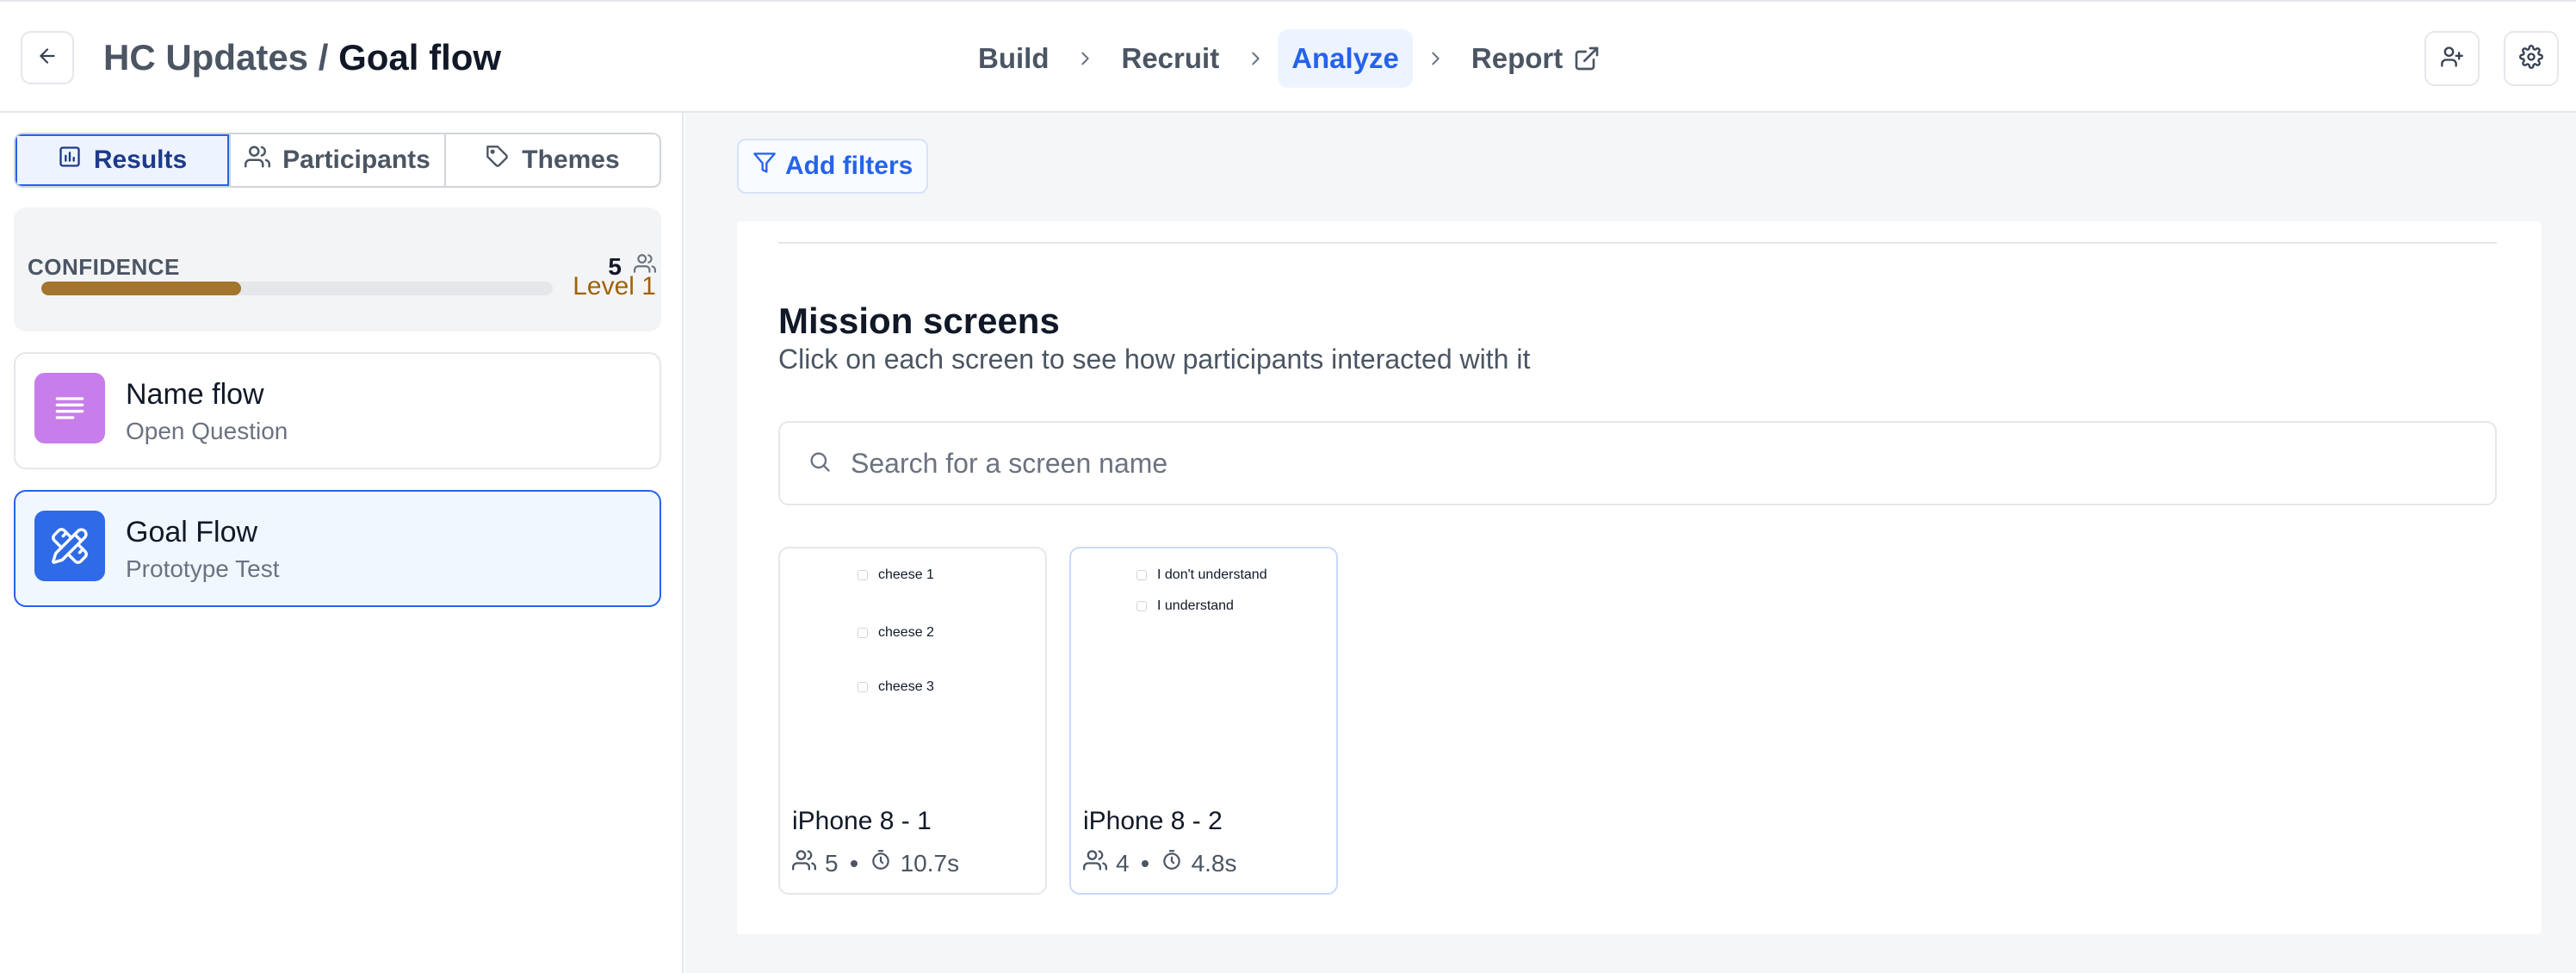 The width and height of the screenshot is (2576, 973). Describe the element at coordinates (69, 546) in the screenshot. I see `prototype-pencil-ruler-icon` at that location.